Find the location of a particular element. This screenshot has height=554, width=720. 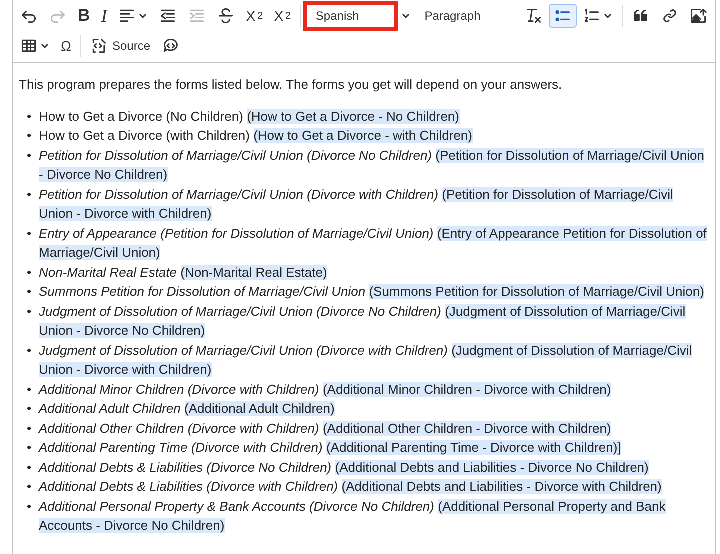

list-item-text: How to Get a Divorce (No Children) (How to Get a Divorce - No Children) is located at coordinates (249, 117).